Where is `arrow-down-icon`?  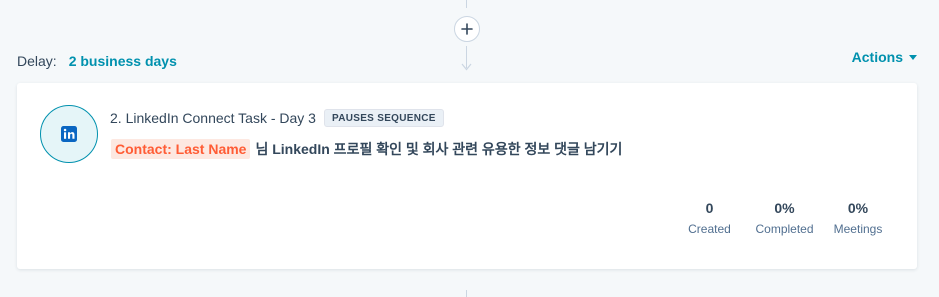 arrow-down-icon is located at coordinates (466, 67).